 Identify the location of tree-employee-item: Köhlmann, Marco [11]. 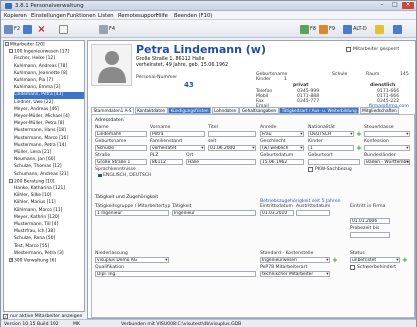
(49, 211).